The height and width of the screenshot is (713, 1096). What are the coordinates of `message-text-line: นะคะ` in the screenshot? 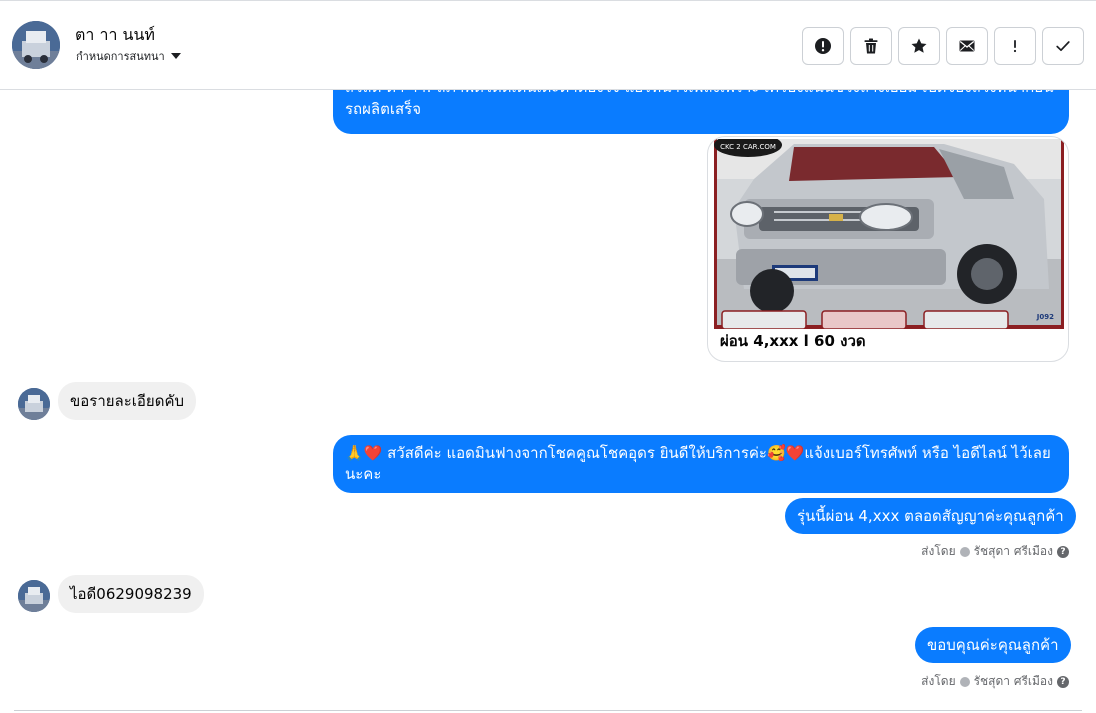 It's located at (363, 474).